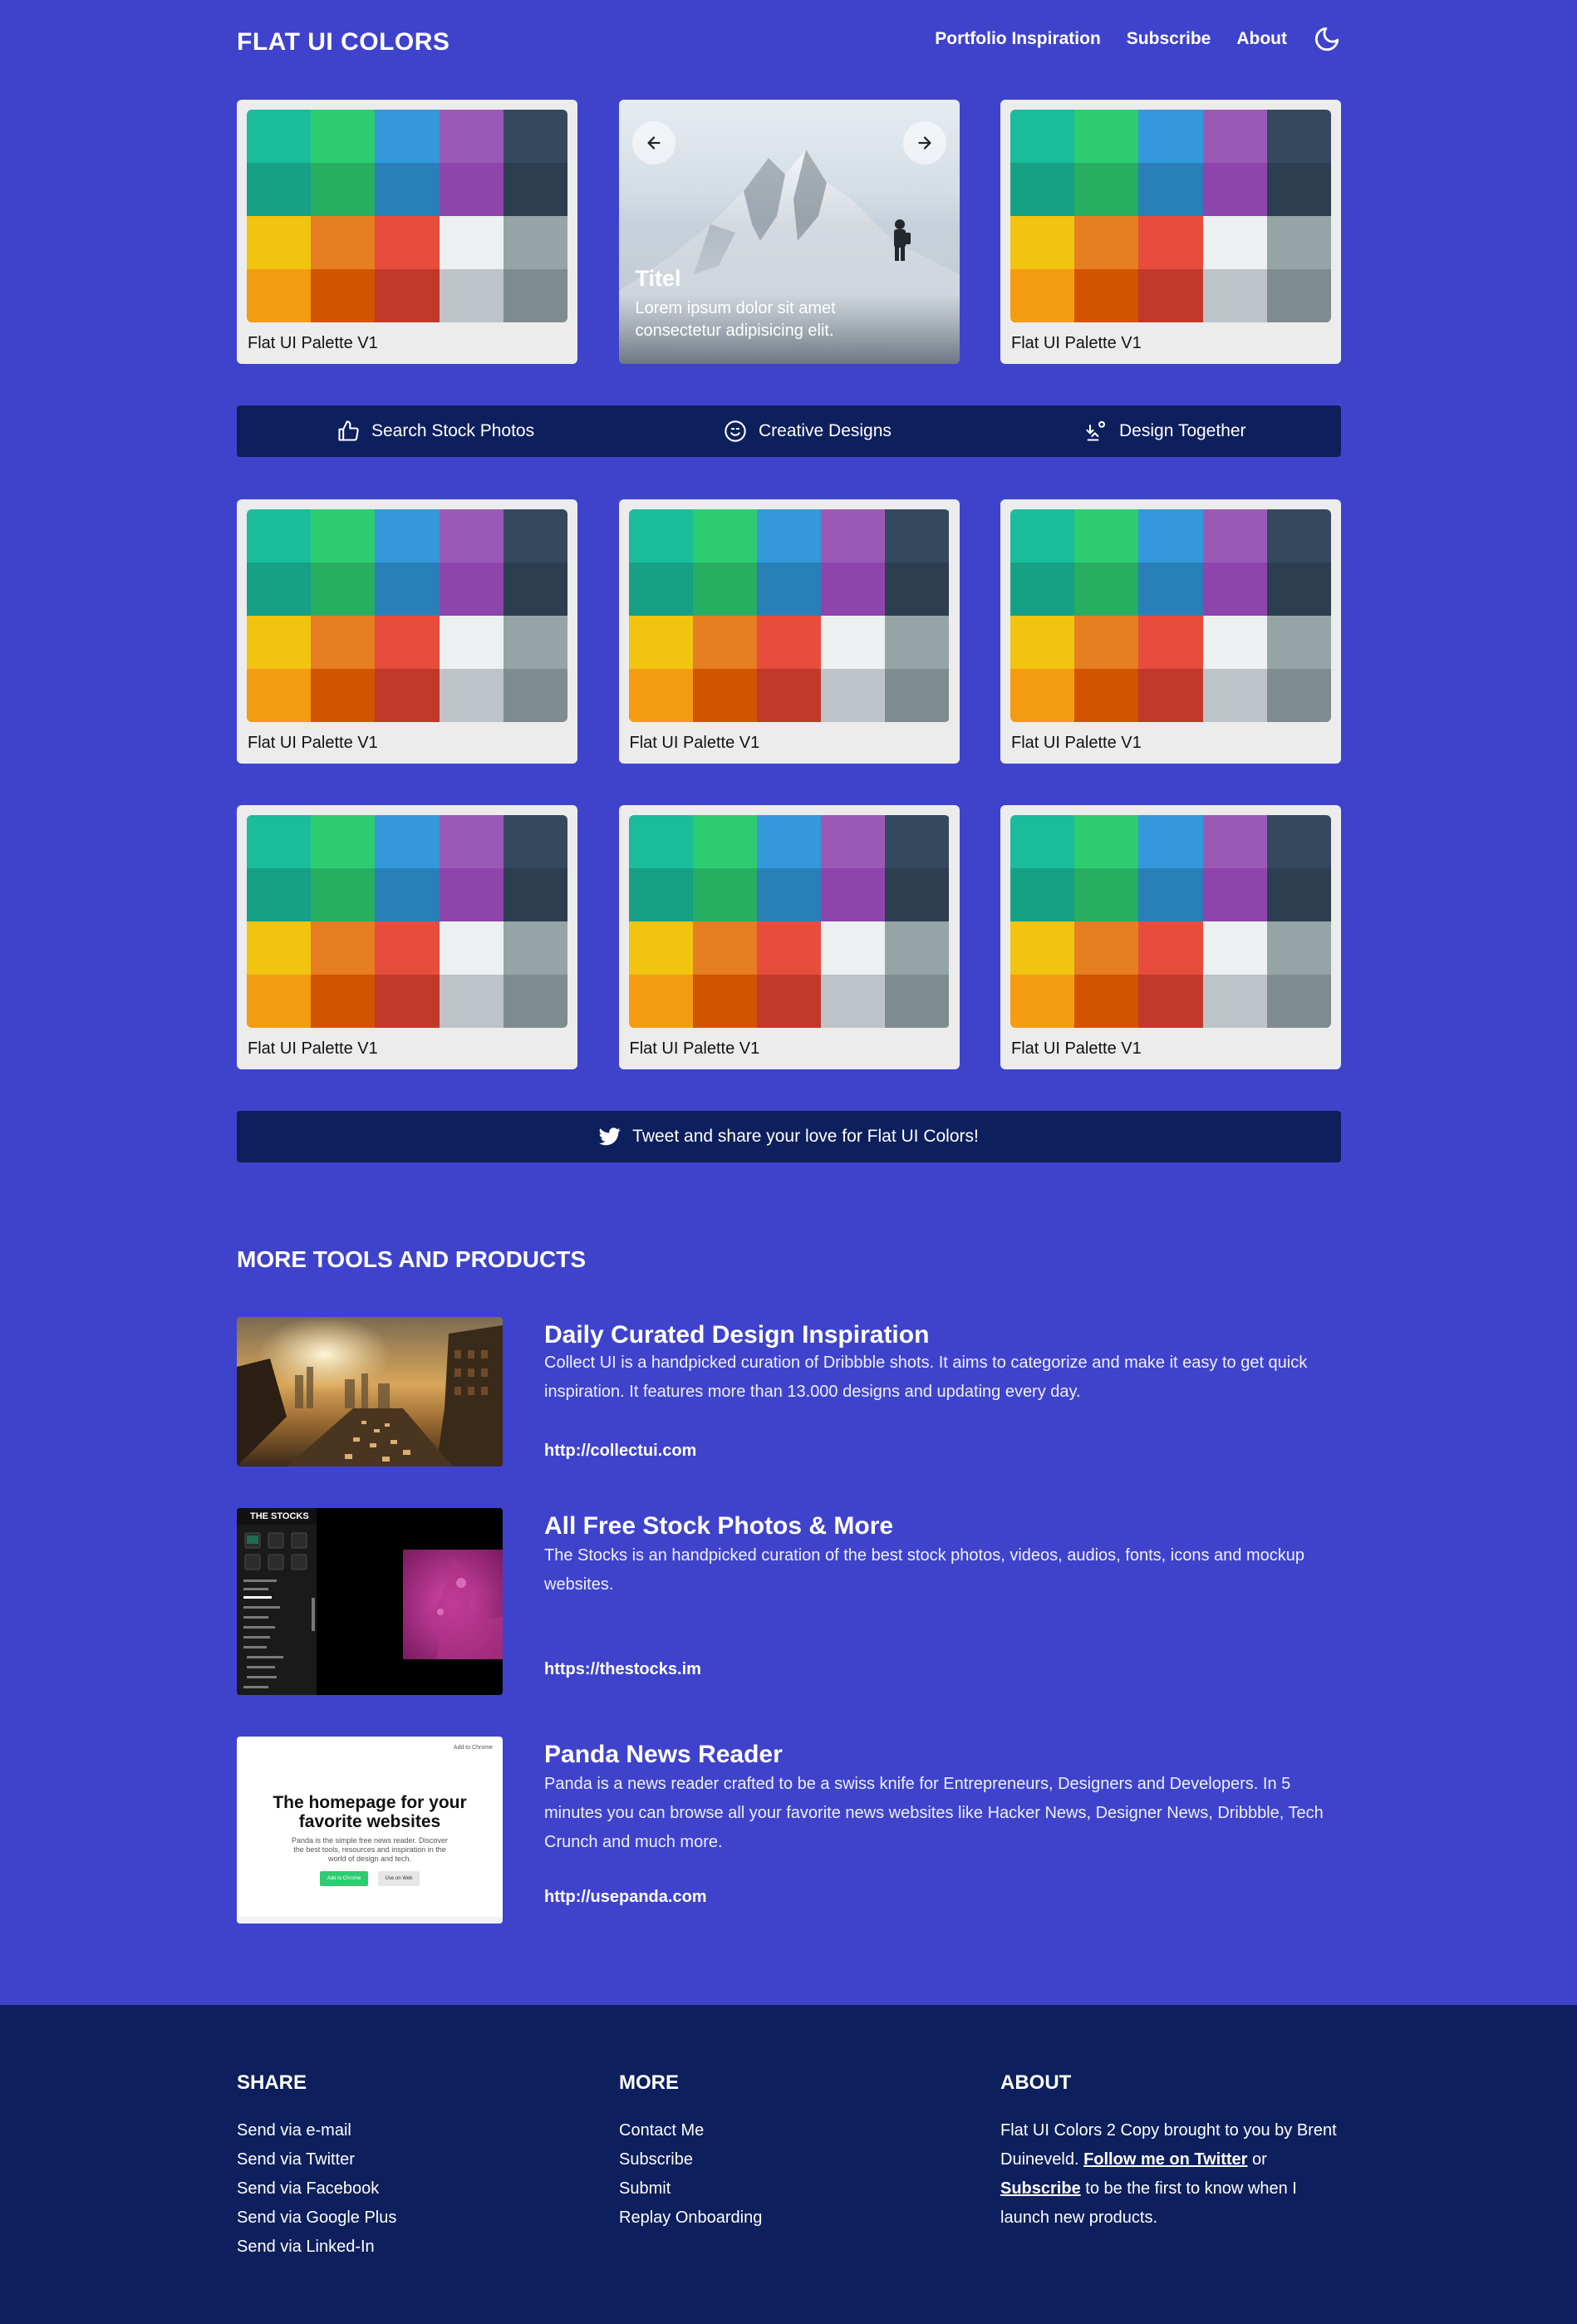 The height and width of the screenshot is (2324, 1577). What do you see at coordinates (789, 2130) in the screenshot?
I see `contact-me-link: Contact Me` at bounding box center [789, 2130].